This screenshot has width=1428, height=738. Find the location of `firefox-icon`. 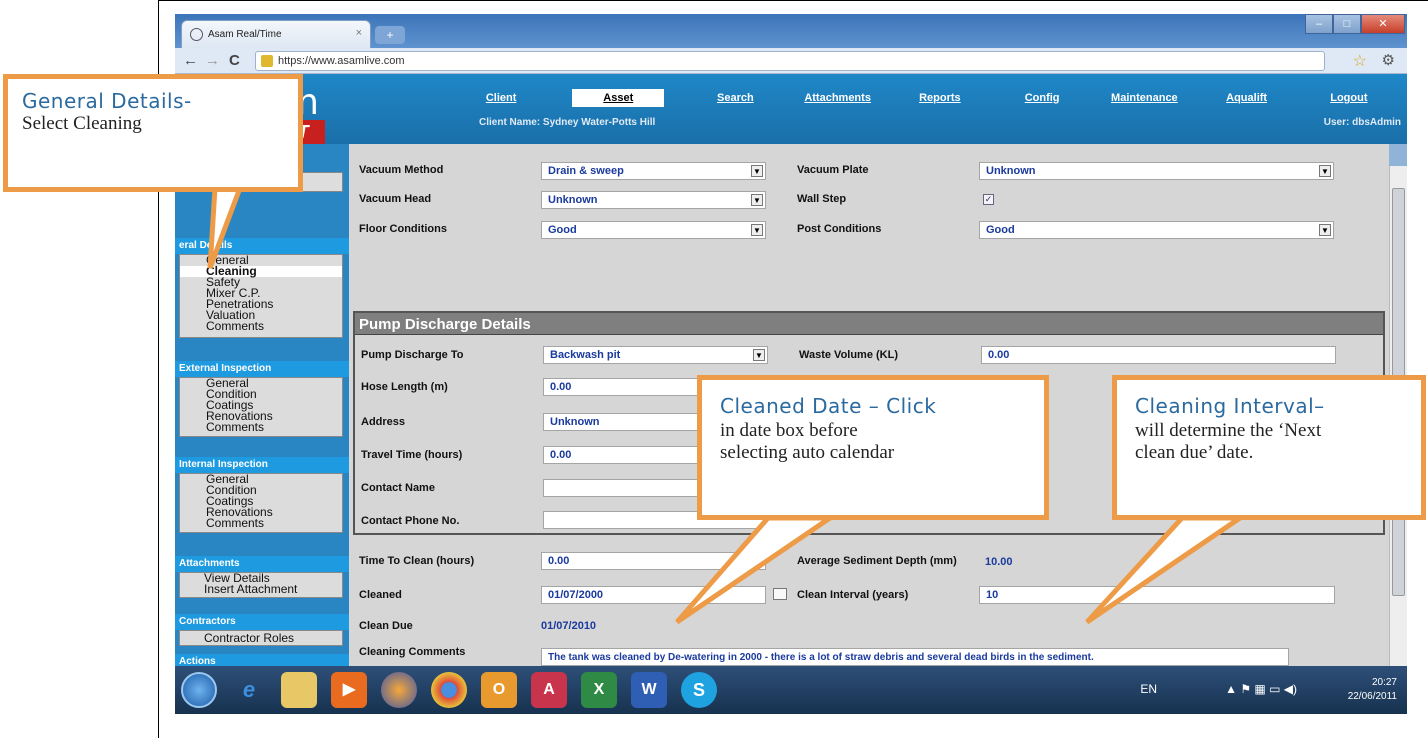

firefox-icon is located at coordinates (399, 690).